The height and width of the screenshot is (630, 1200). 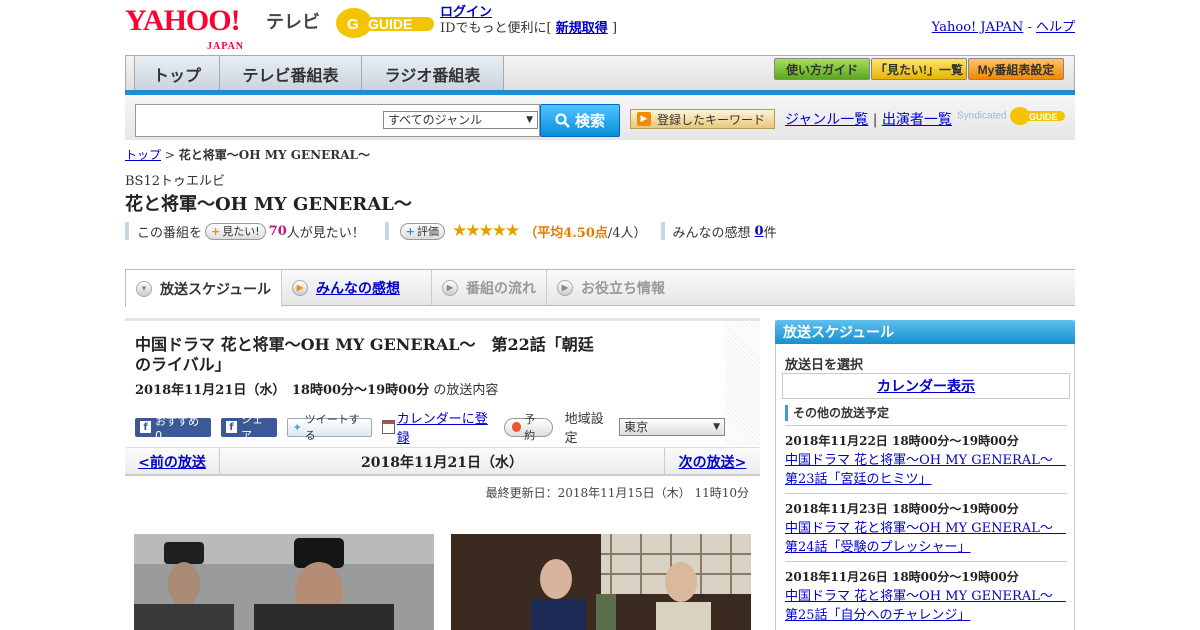 What do you see at coordinates (501, 287) in the screenshot?
I see `tab-label: 番組の流れ` at bounding box center [501, 287].